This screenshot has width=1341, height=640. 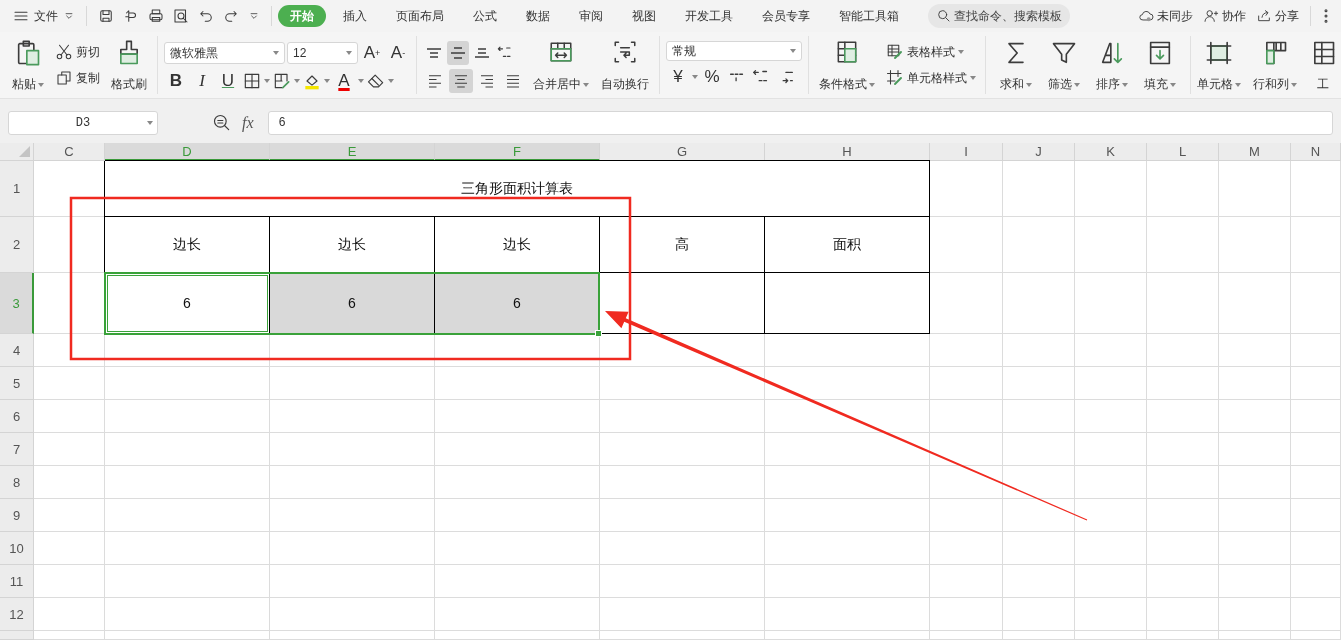 I want to click on column-header: J, so click(x=1039, y=152).